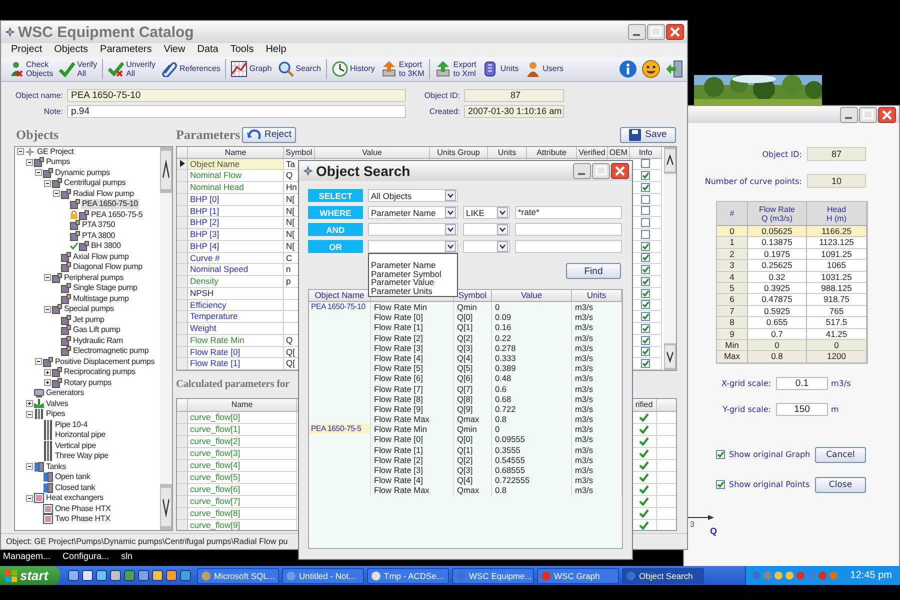 This screenshot has height=600, width=900. What do you see at coordinates (837, 277) in the screenshot?
I see `table-cell: 1031.25` at bounding box center [837, 277].